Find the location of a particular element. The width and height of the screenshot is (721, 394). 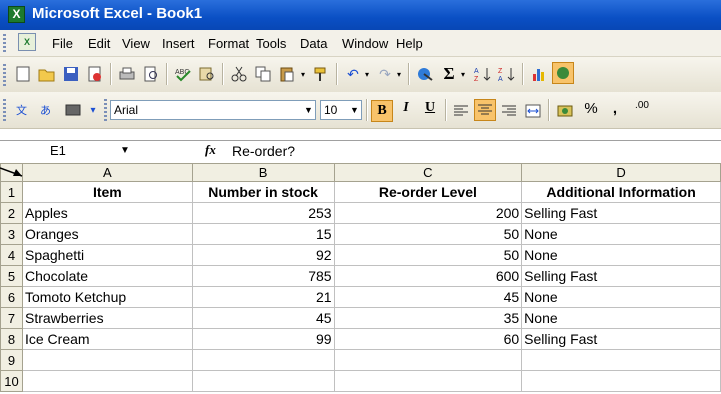

font-size-select: 10 ▼ is located at coordinates (341, 110).